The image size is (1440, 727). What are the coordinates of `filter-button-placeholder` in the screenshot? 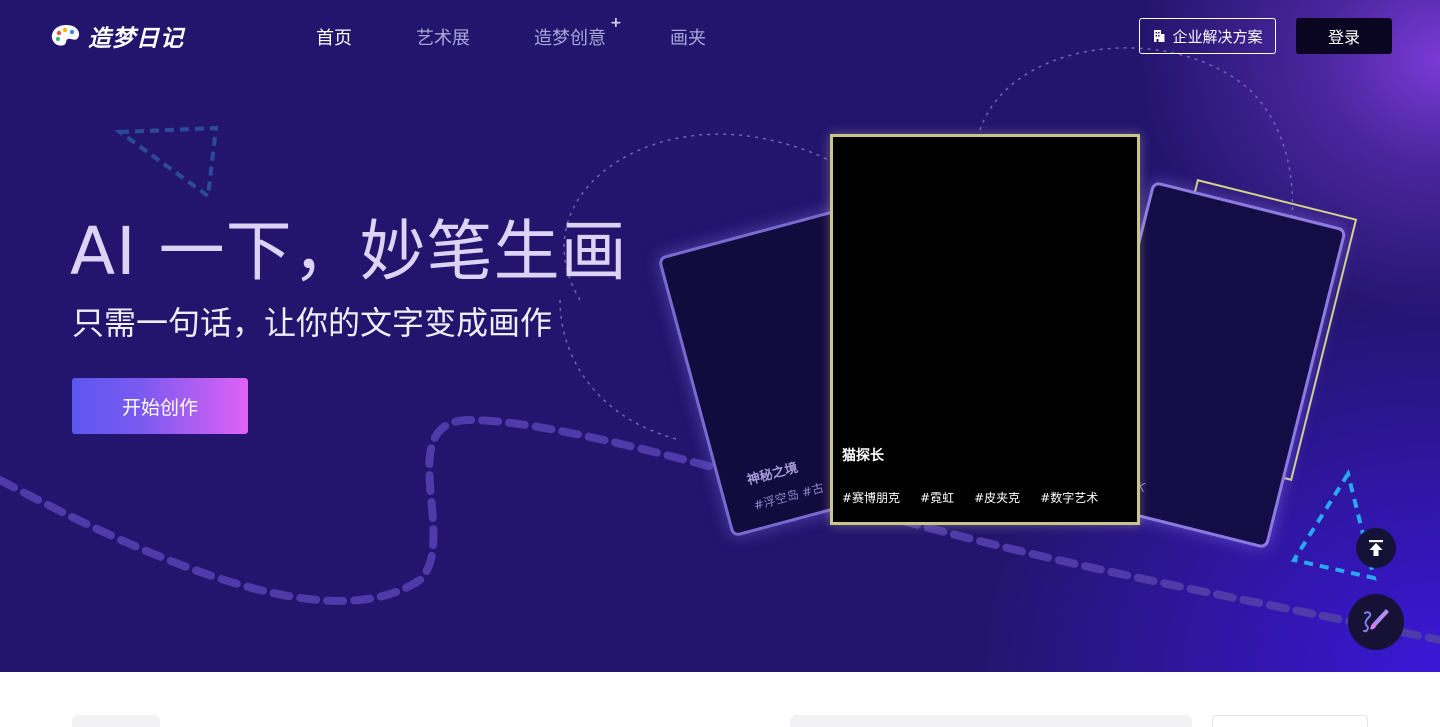 It's located at (1290, 721).